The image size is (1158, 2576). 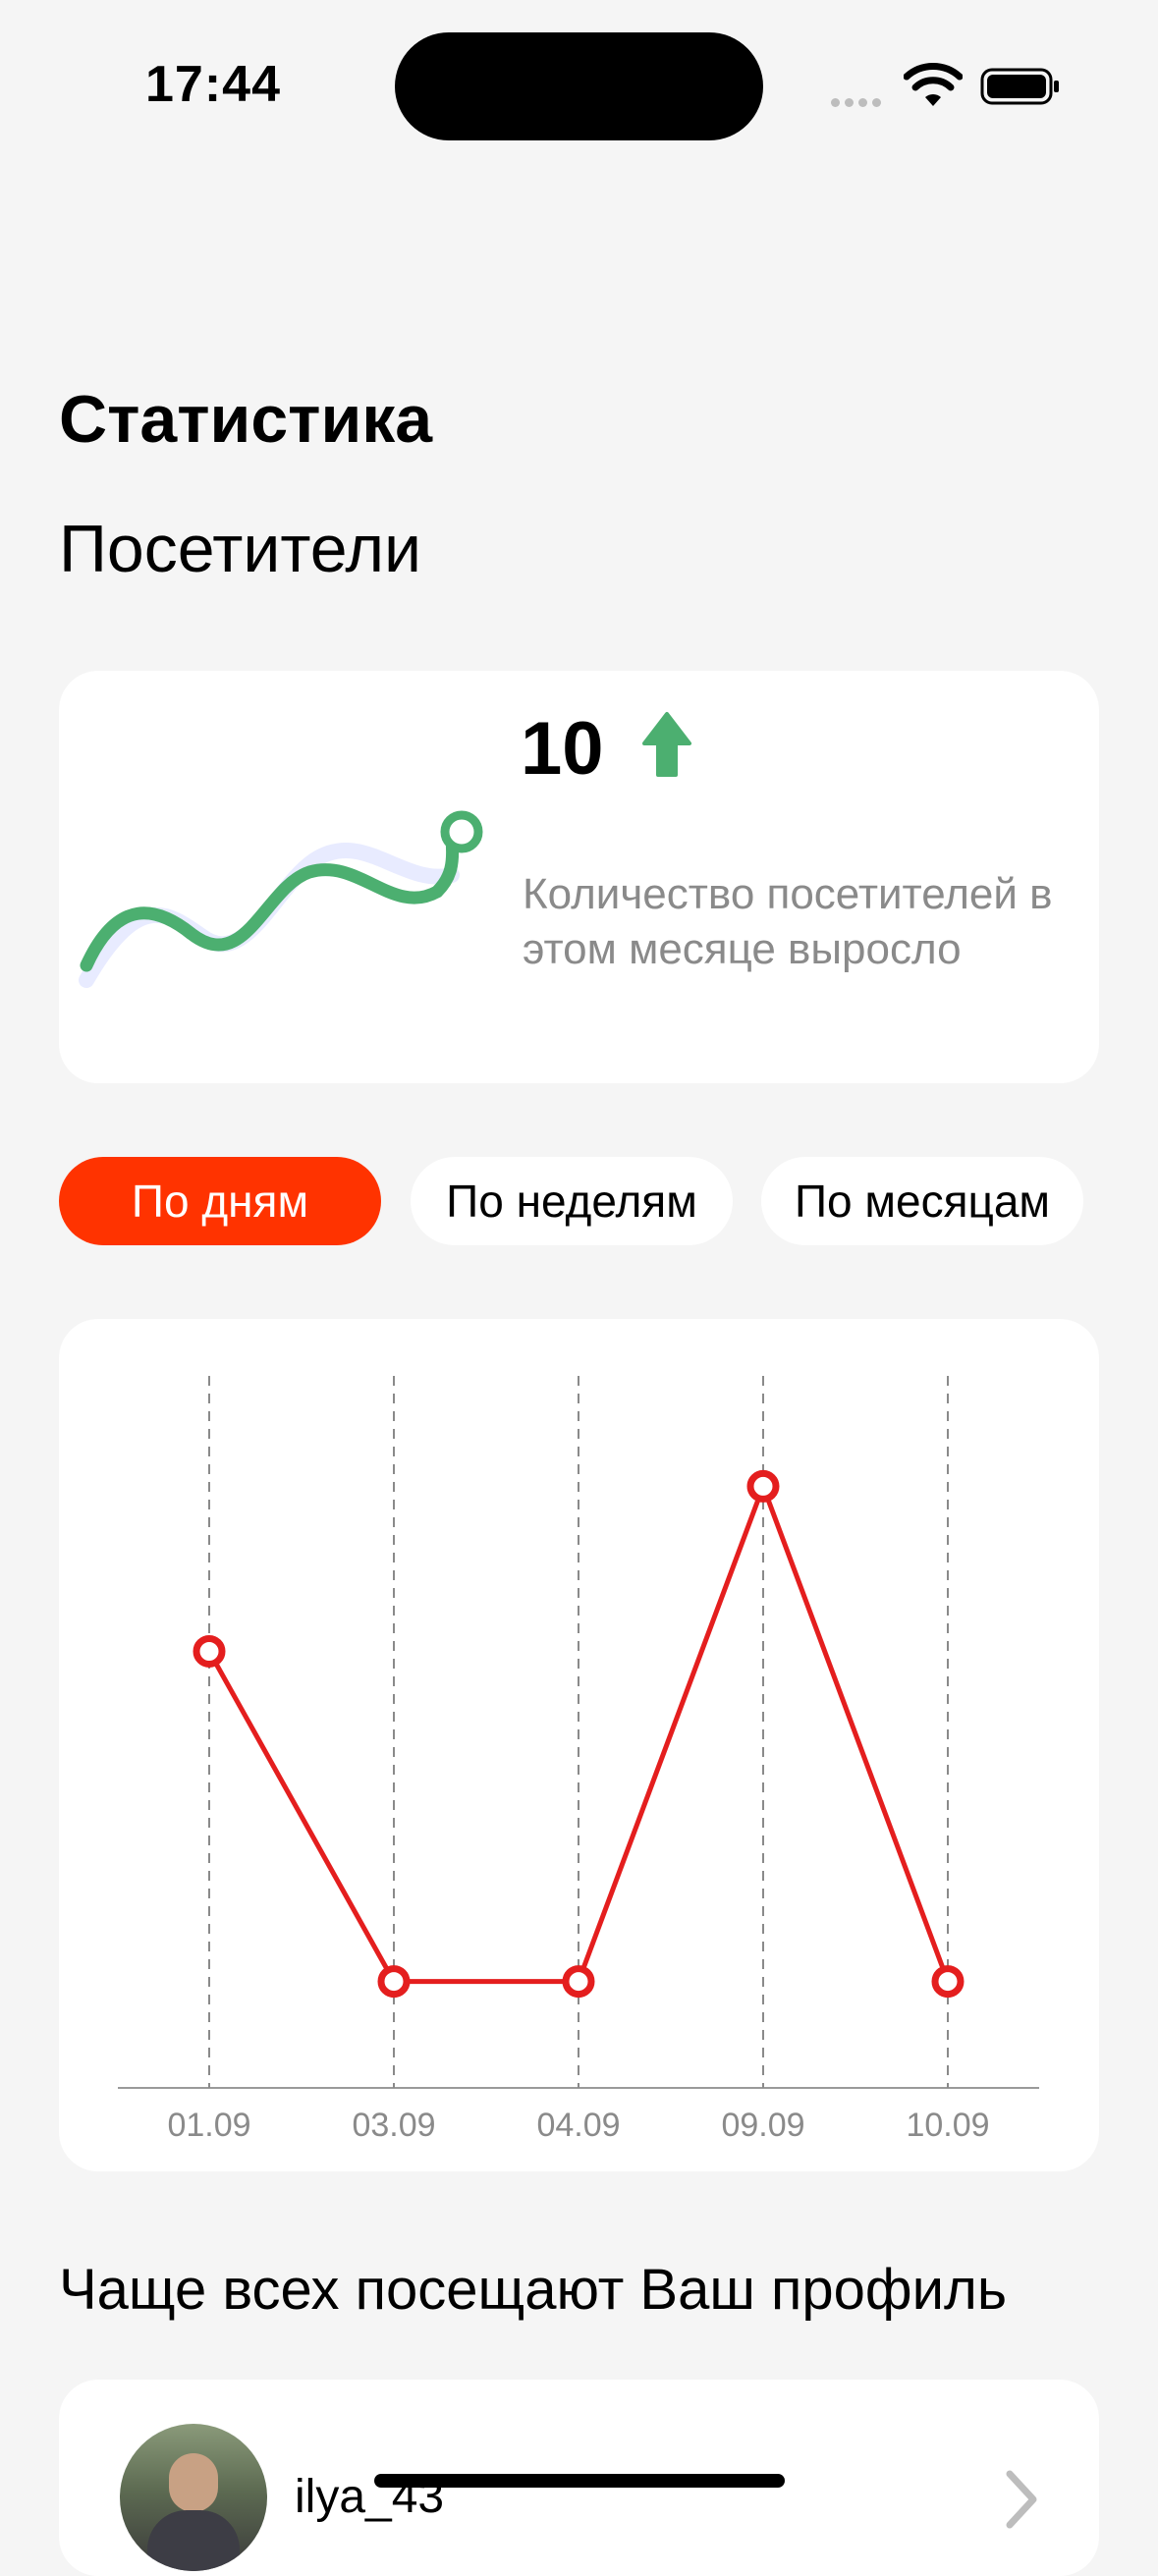 What do you see at coordinates (281, 899) in the screenshot?
I see `trend-graph-icon` at bounding box center [281, 899].